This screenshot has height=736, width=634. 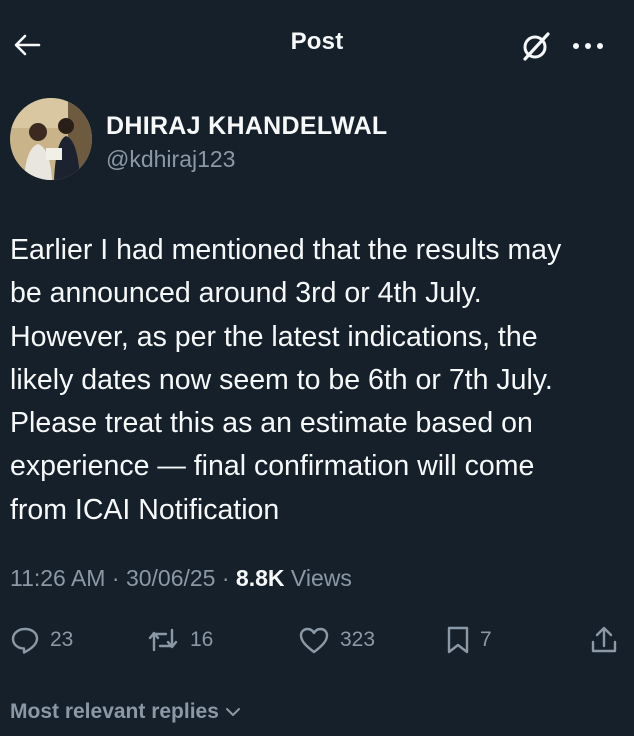 What do you see at coordinates (179, 640) in the screenshot?
I see `repost-button: 16` at bounding box center [179, 640].